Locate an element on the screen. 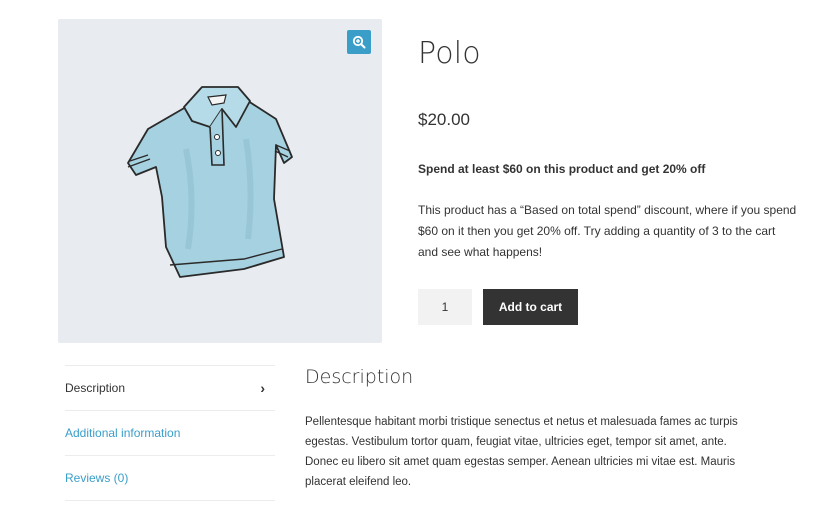  tab-label: Description is located at coordinates (95, 388).